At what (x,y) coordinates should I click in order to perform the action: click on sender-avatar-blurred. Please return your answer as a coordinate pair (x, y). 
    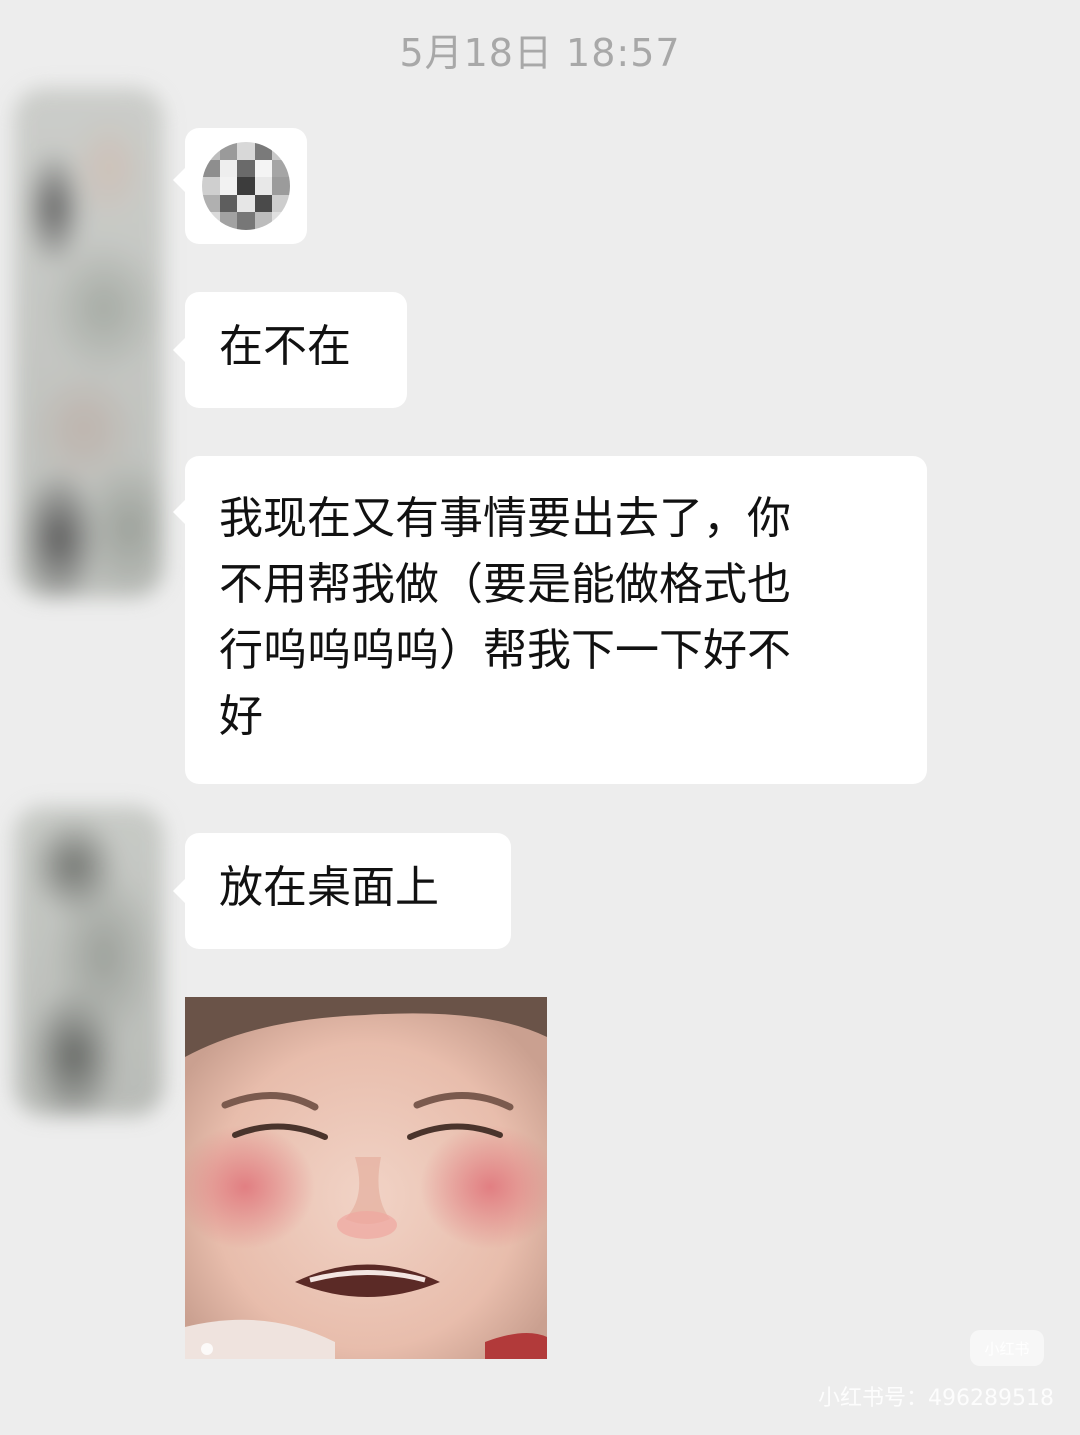
    Looking at the image, I should click on (89, 343).